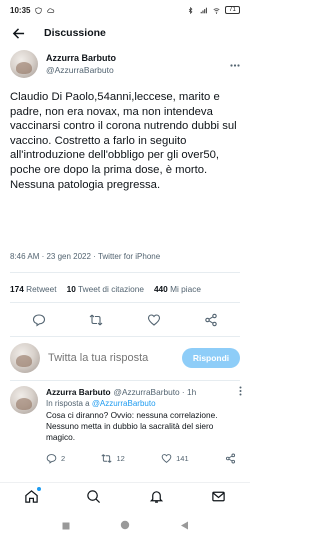 The width and height of the screenshot is (320, 542). Describe the element at coordinates (125, 10) in the screenshot. I see `status-bar: 10:35 71` at that location.